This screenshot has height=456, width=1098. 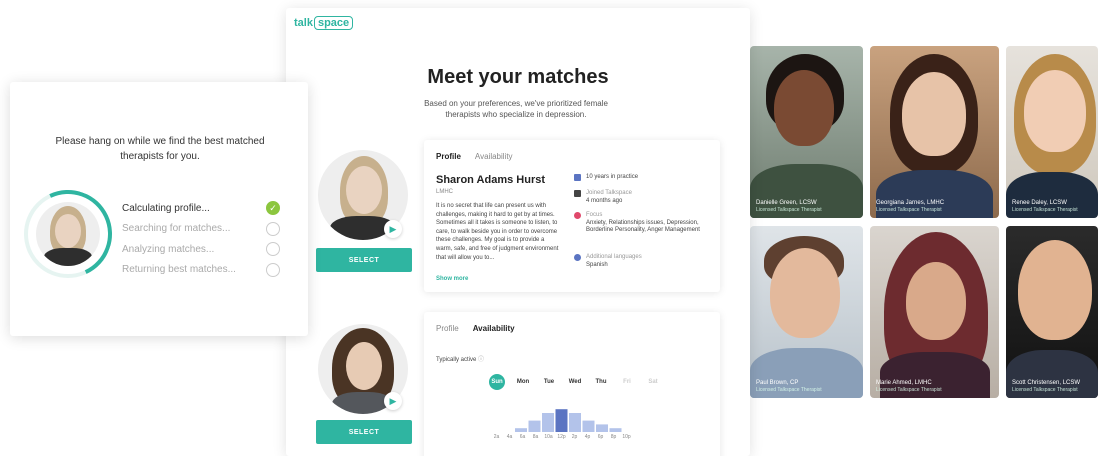 I want to click on hour-axis: 2a 4a 6a 8a 10a 12p 2p 4p 6p 8p 10p, so click(x=561, y=437).